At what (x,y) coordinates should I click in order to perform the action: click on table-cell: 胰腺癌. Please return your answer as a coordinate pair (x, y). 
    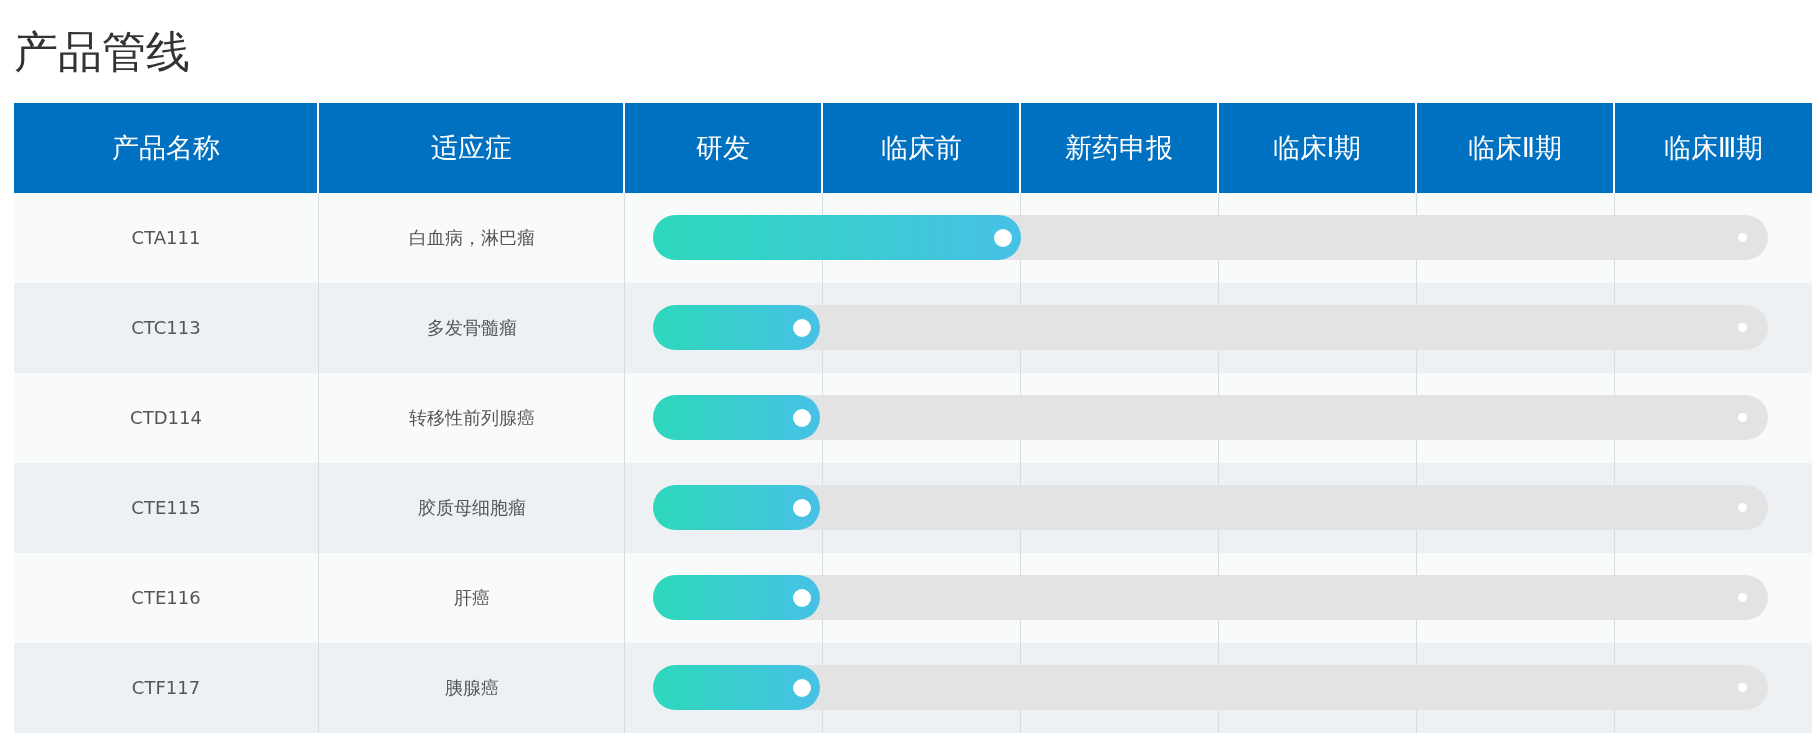
    Looking at the image, I should click on (472, 687).